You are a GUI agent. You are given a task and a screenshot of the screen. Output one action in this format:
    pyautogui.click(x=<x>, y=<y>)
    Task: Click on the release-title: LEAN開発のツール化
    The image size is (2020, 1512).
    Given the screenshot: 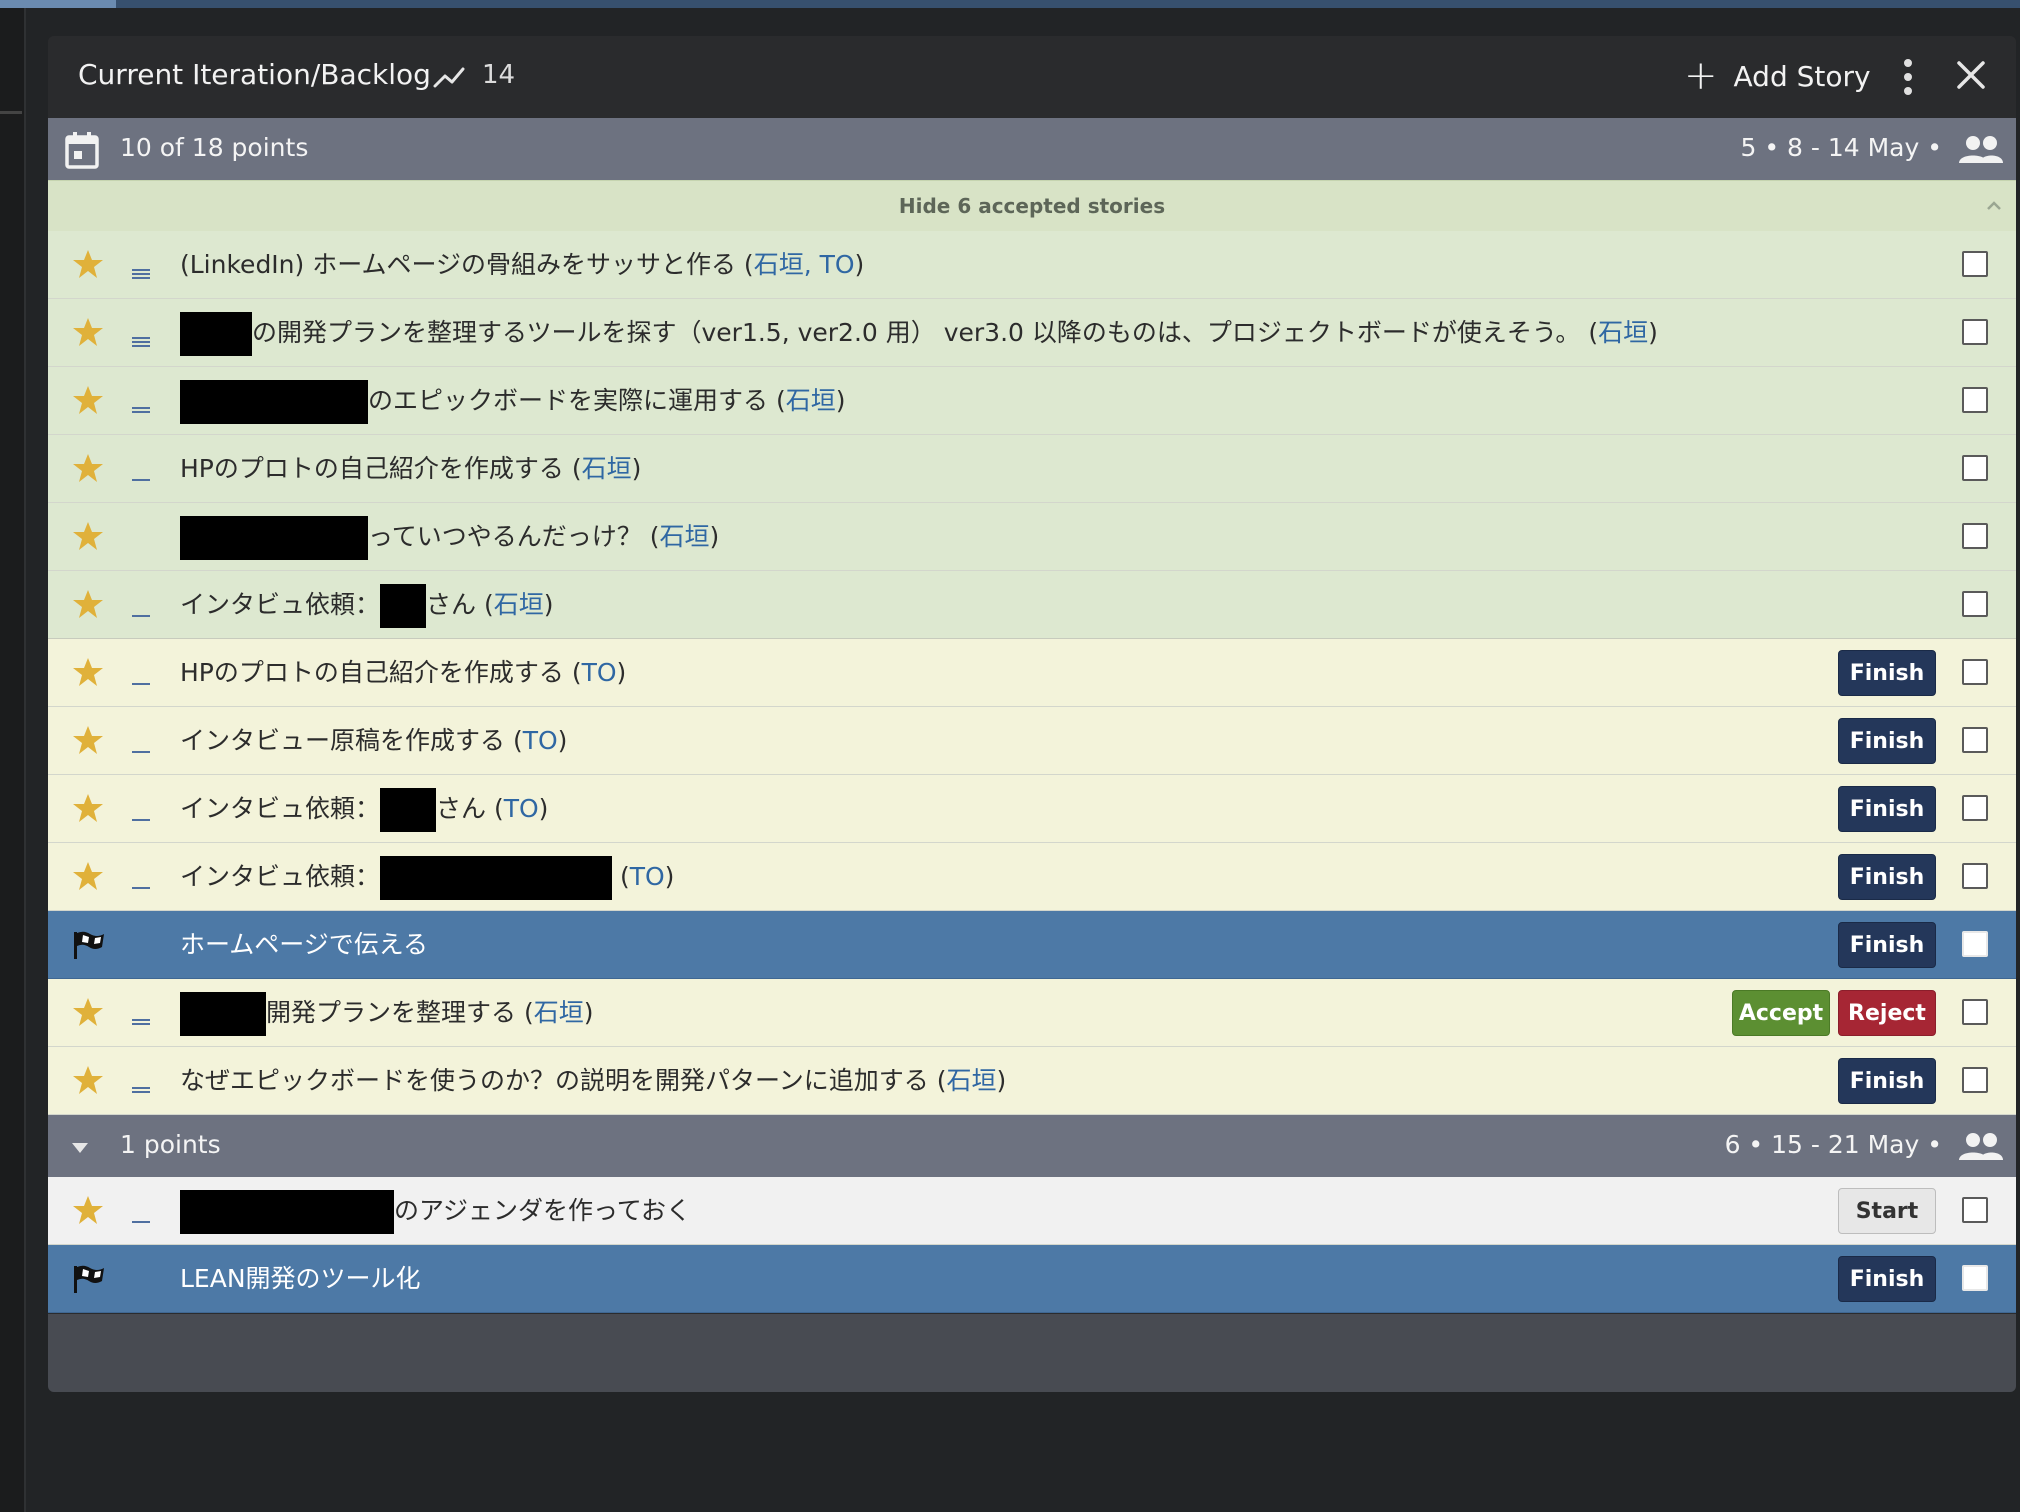 What is the action you would take?
    pyautogui.click(x=300, y=1278)
    